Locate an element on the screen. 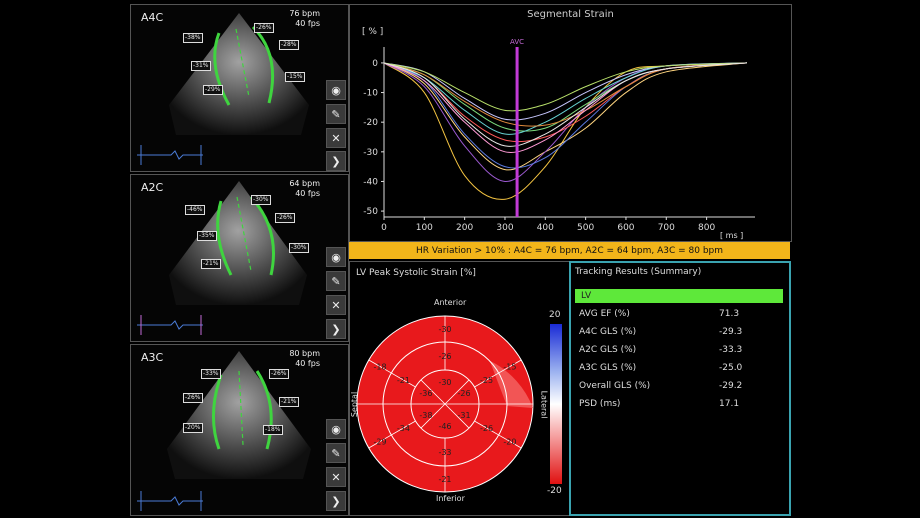 This screenshot has width=920, height=518. x-tick-label: 0 is located at coordinates (384, 228).